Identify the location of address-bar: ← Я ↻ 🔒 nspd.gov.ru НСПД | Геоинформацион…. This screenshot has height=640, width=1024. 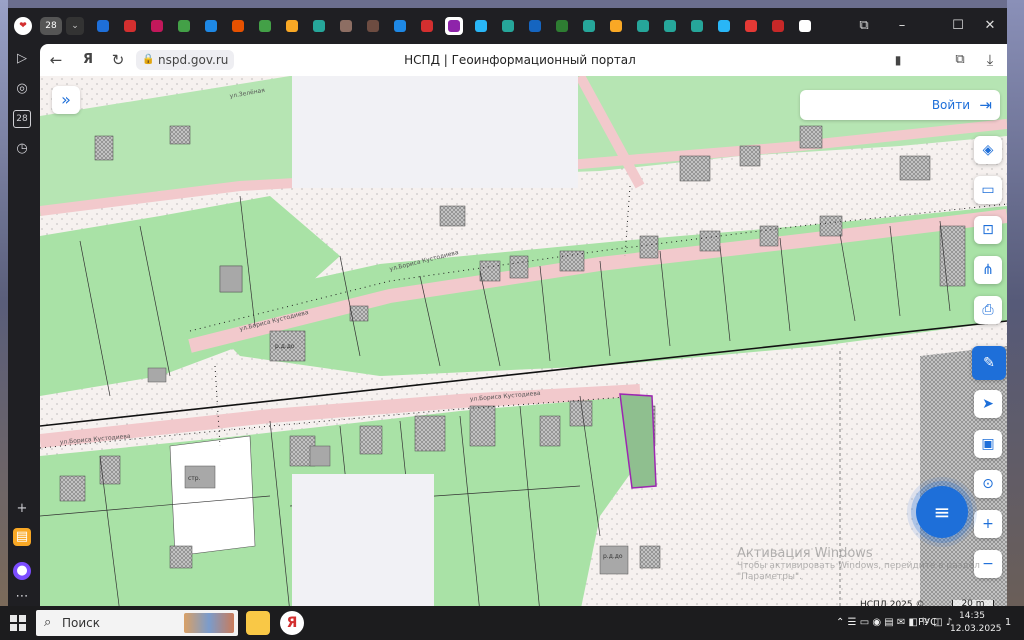
(523, 60).